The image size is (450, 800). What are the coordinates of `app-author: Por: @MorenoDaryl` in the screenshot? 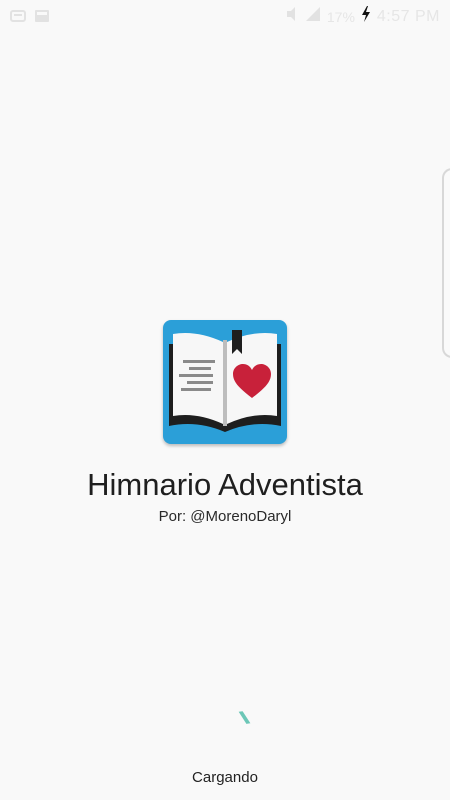 It's located at (225, 516).